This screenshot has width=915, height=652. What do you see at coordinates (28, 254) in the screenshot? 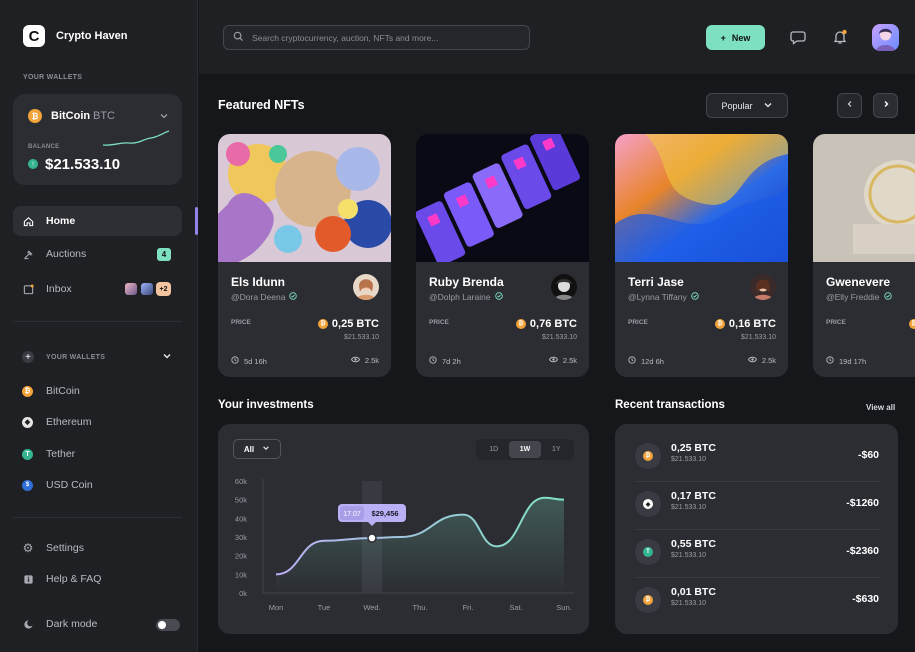
I see `auction-icon` at bounding box center [28, 254].